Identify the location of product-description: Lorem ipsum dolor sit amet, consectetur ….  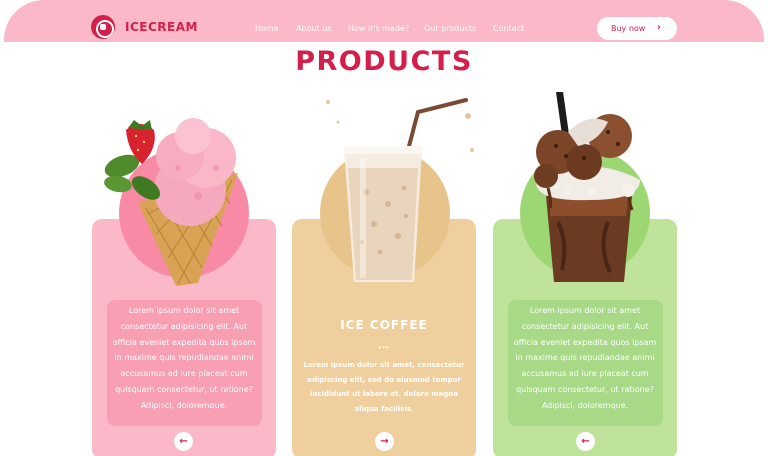
(384, 387).